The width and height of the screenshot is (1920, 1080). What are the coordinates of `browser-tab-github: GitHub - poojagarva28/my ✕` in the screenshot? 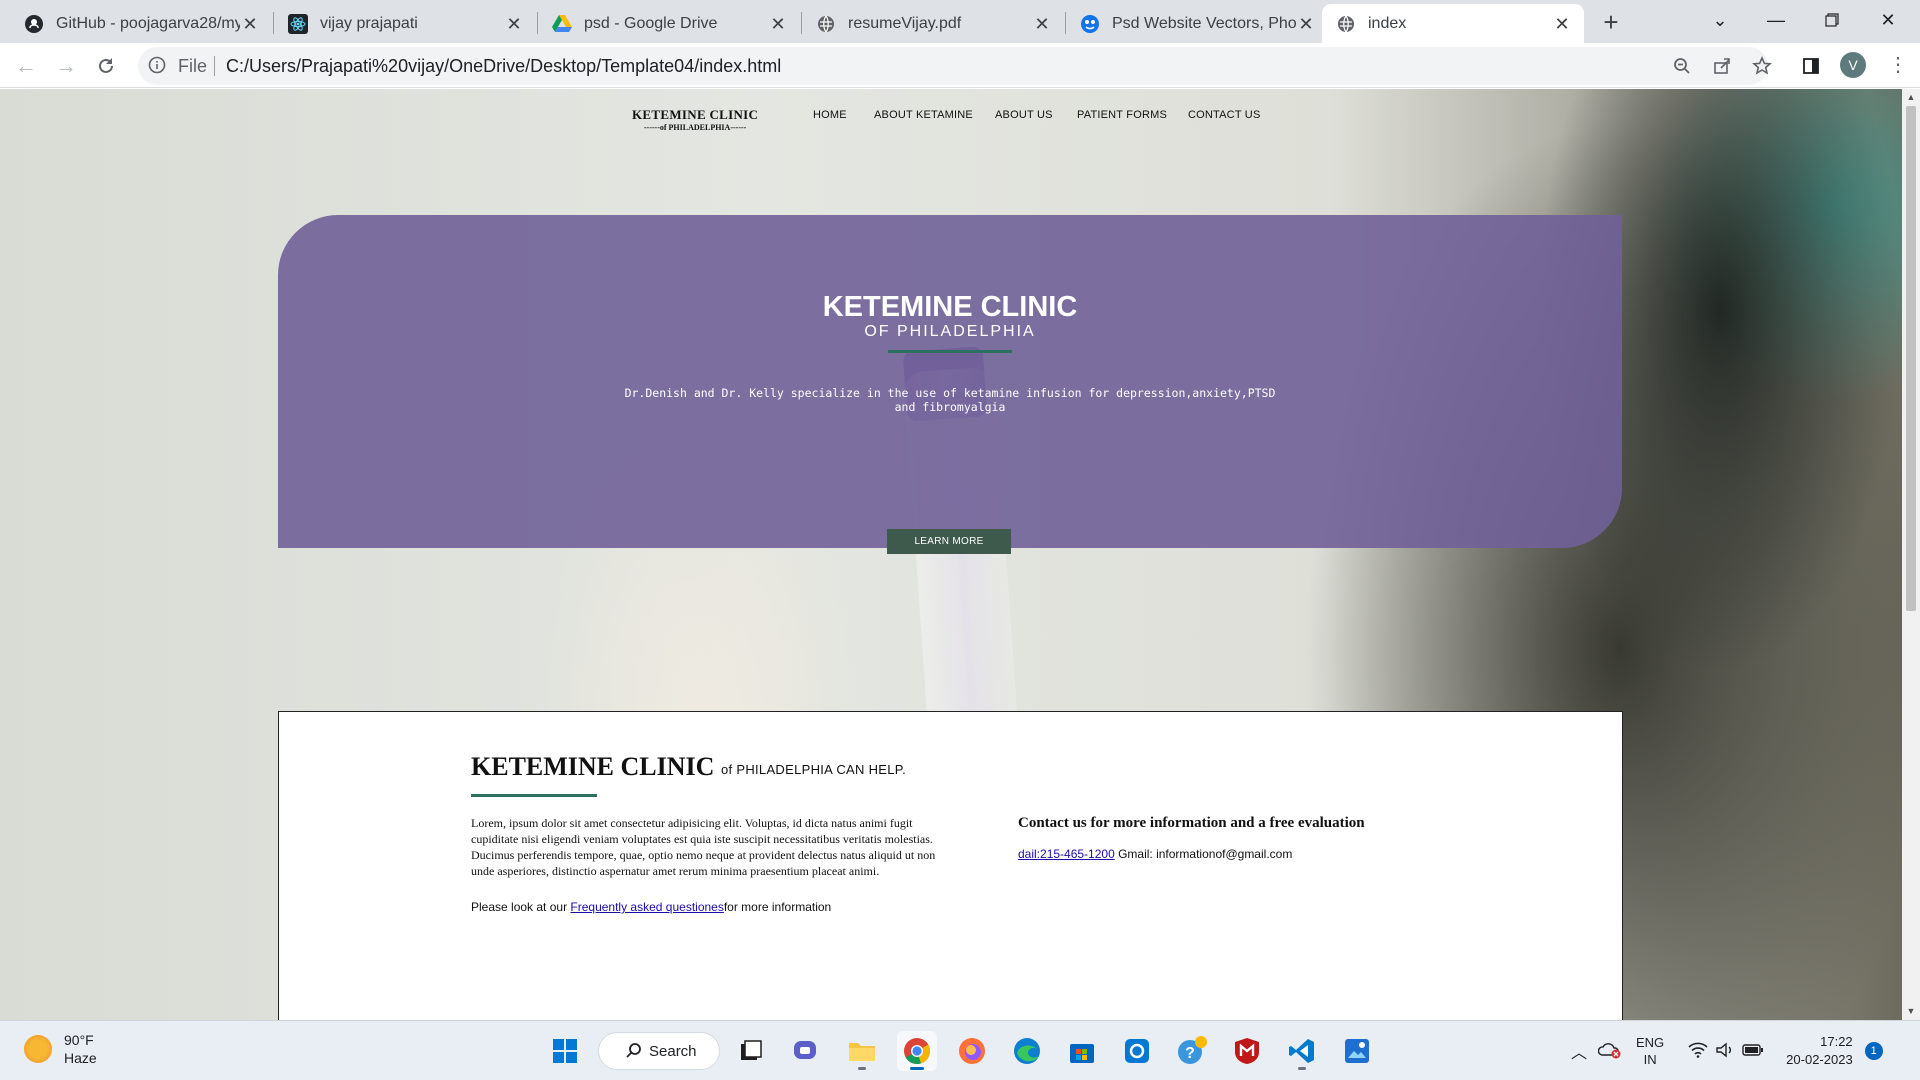 It's located at (141, 23).